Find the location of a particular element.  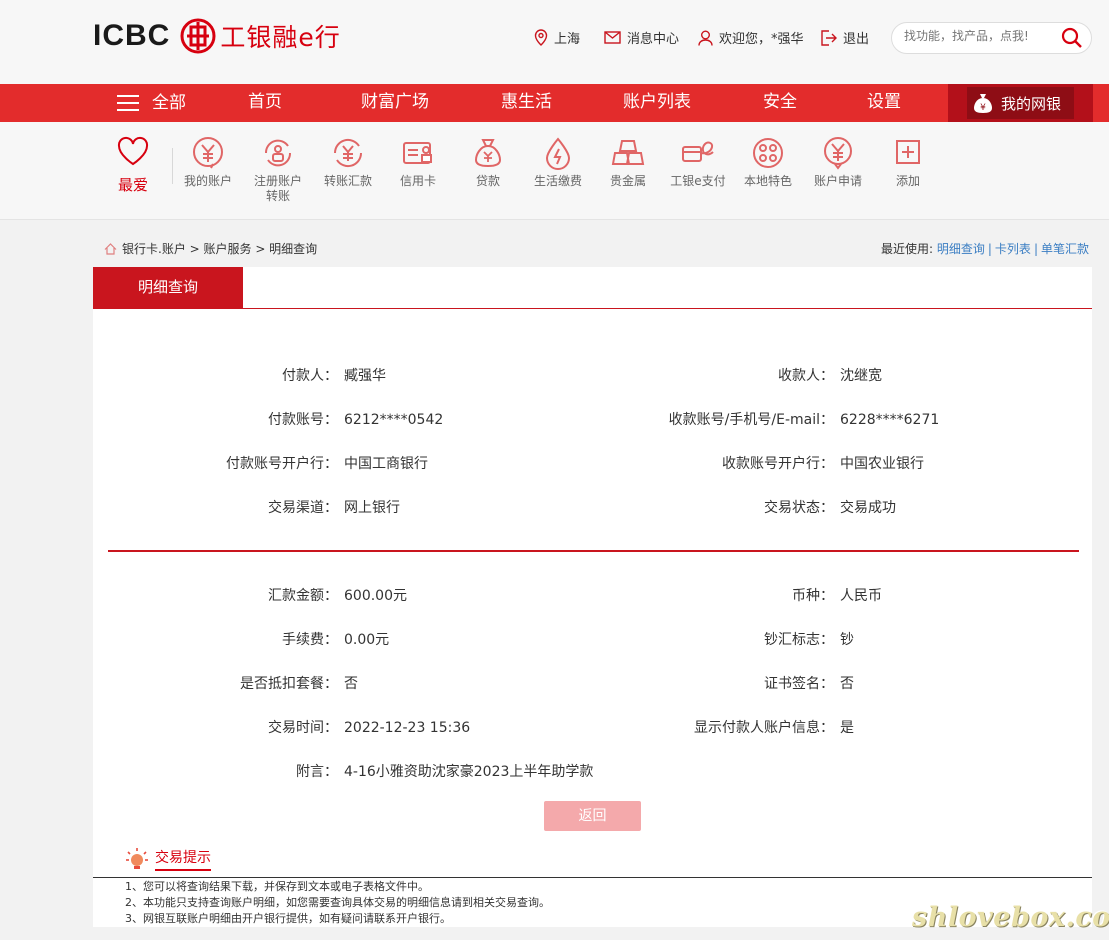

icbc-logo-icon is located at coordinates (198, 36).